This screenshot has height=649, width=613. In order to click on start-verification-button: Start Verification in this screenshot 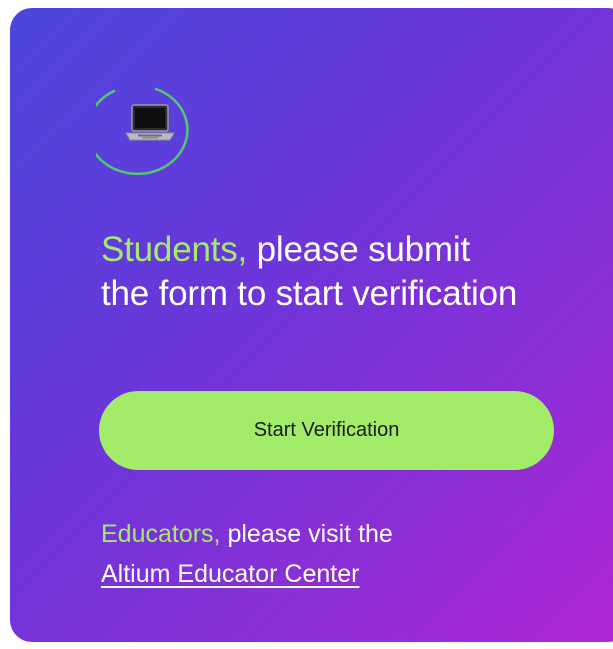, I will do `click(326, 430)`.